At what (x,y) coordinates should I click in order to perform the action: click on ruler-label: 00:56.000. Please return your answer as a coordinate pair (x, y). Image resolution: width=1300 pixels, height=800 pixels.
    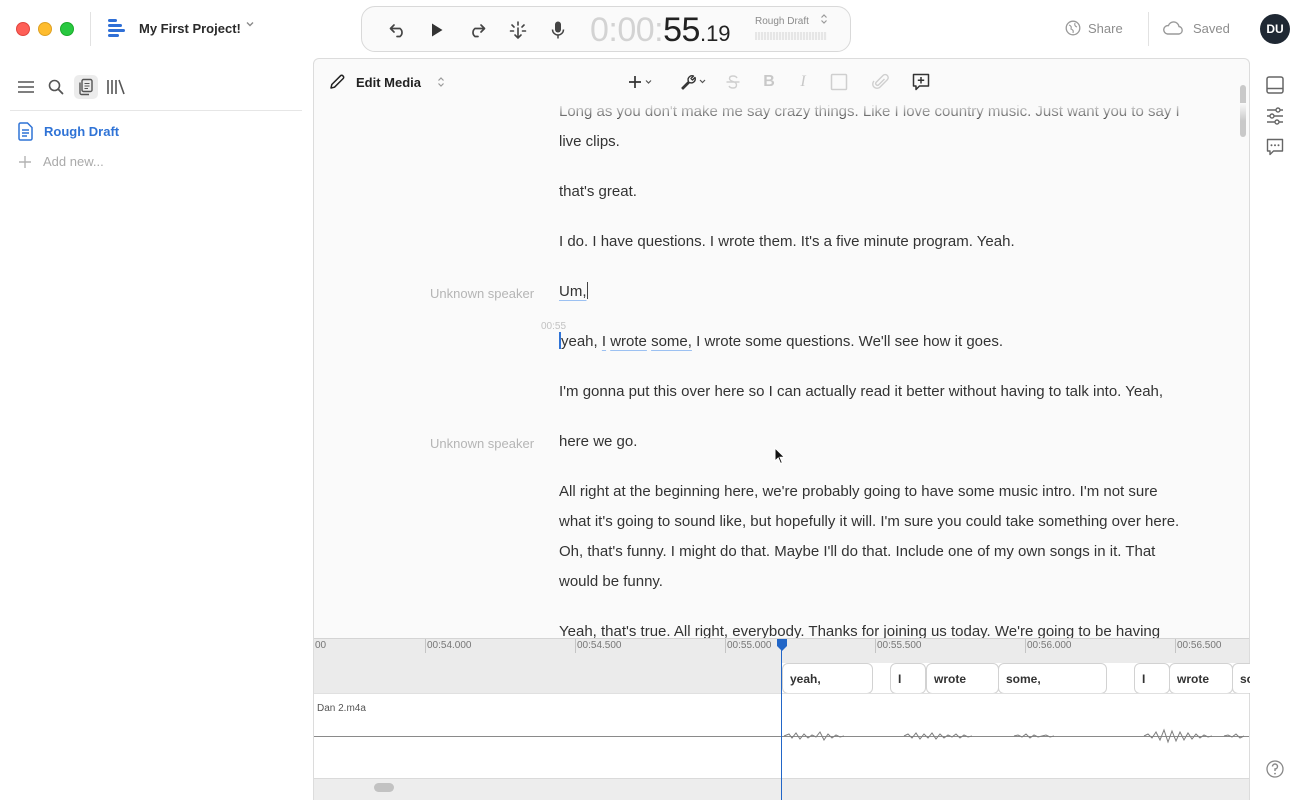
    Looking at the image, I should click on (1049, 645).